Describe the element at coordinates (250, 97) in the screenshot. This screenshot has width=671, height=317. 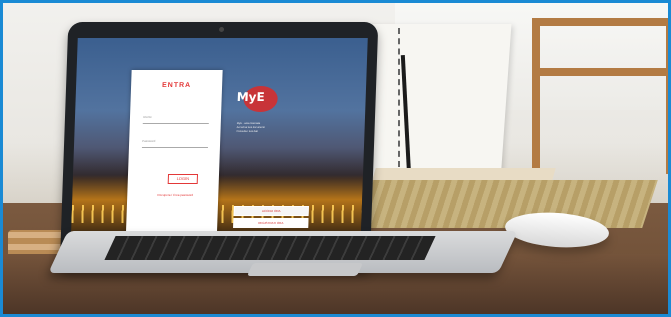
I see `brand-logo: MyE` at that location.